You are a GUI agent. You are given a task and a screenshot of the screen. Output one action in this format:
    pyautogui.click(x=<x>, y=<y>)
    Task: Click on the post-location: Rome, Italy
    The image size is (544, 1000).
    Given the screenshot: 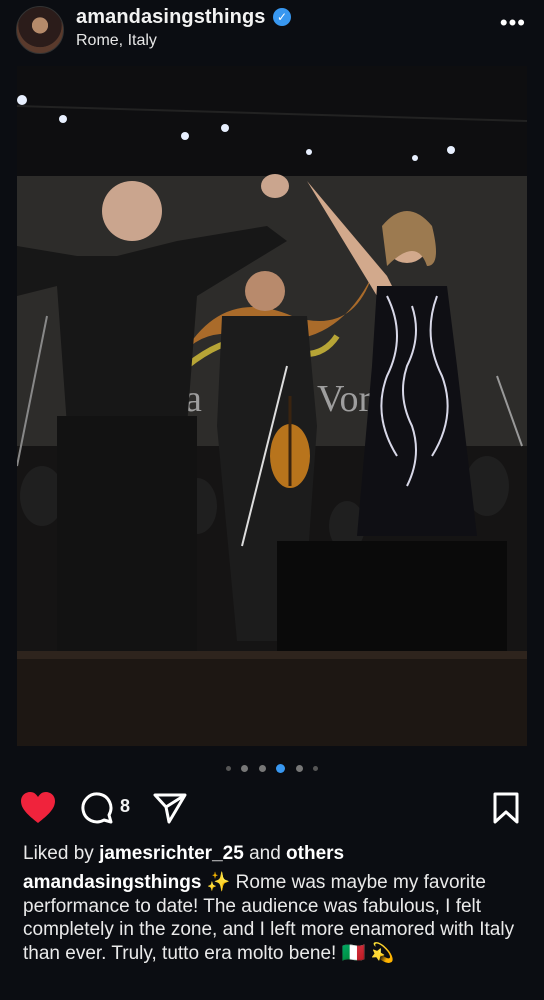 What is the action you would take?
    pyautogui.click(x=116, y=41)
    